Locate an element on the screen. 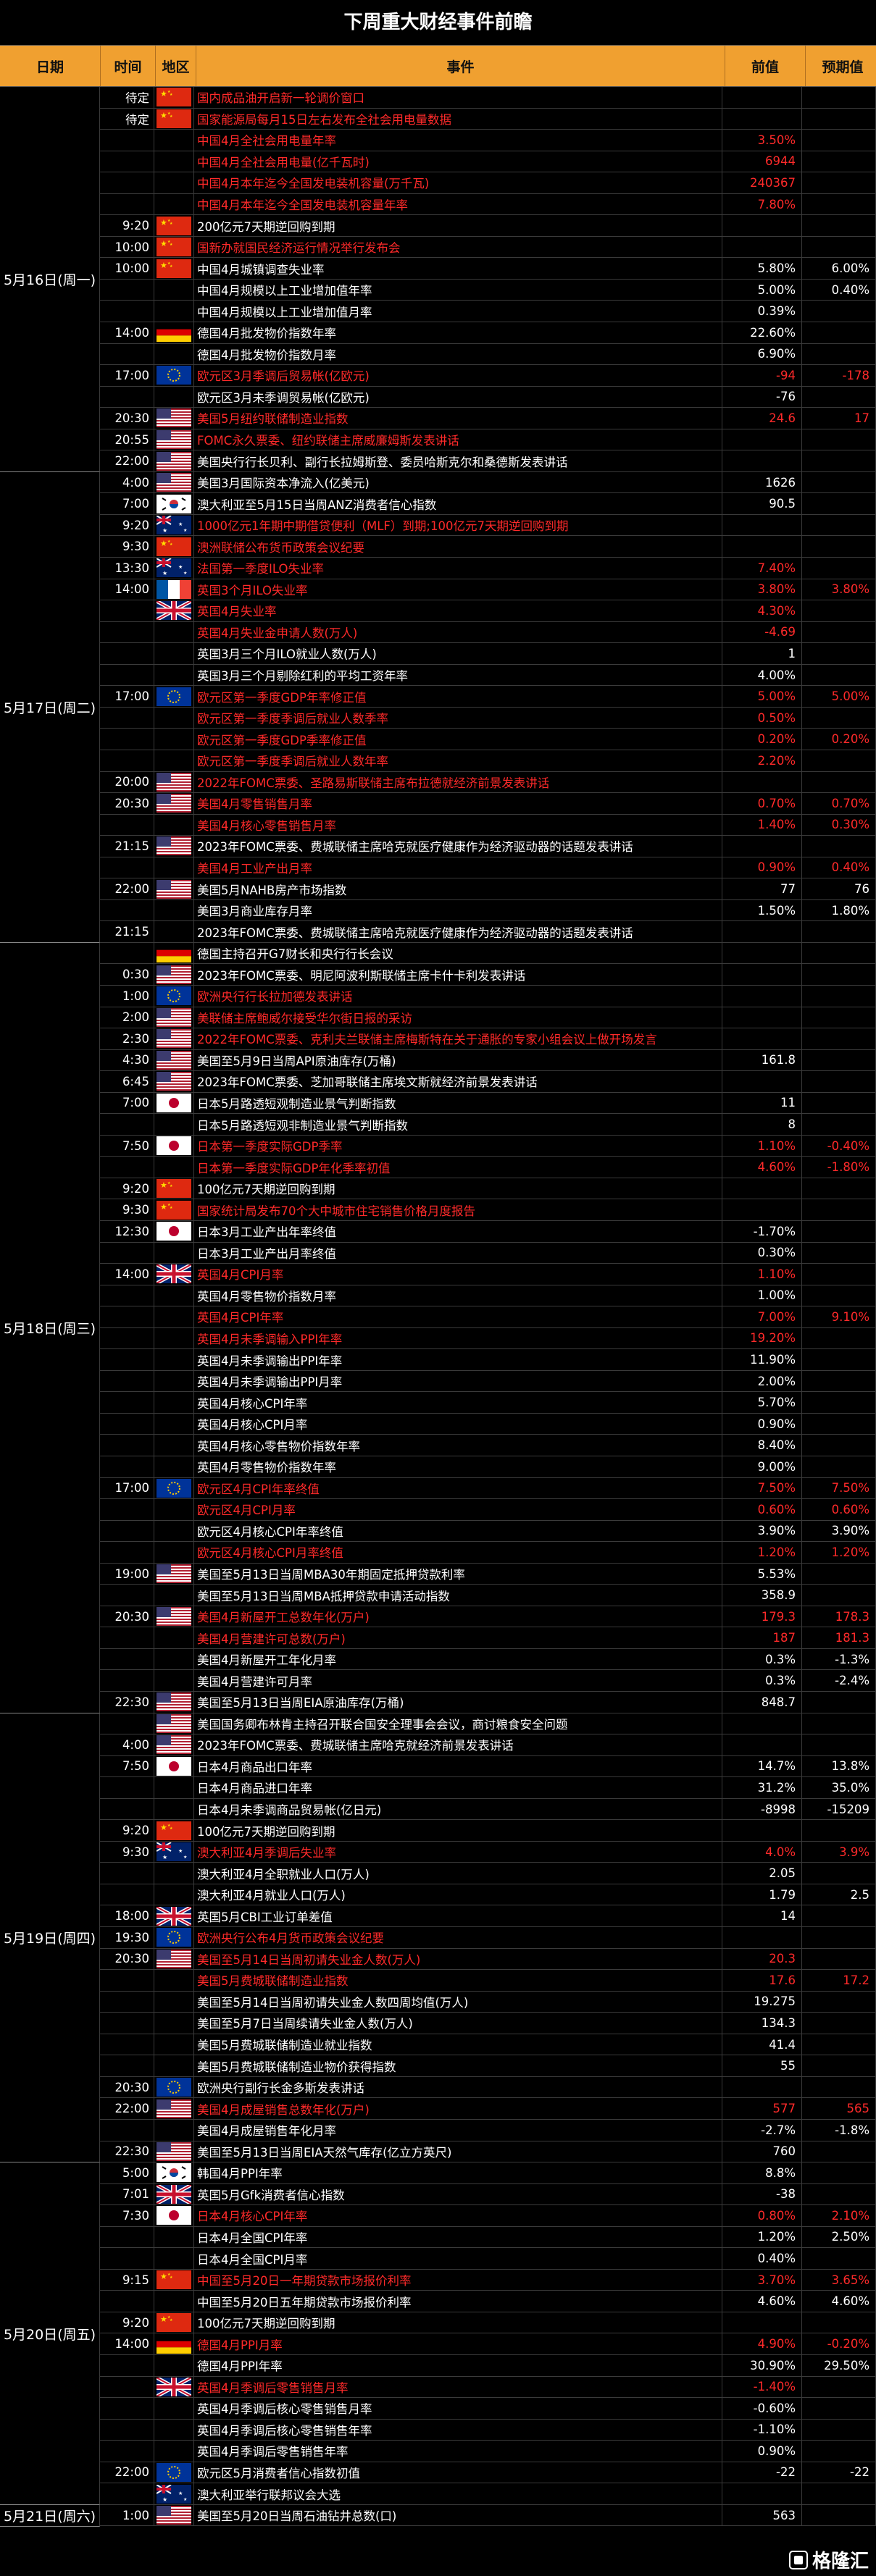 The width and height of the screenshot is (876, 2576). table-row: 14:00 德国4月PPI月率 4.90% -0.20% is located at coordinates (438, 2344).